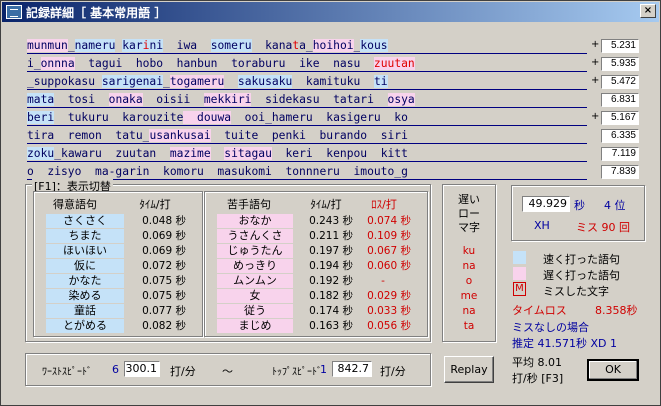 The width and height of the screenshot is (661, 406). What do you see at coordinates (67, 372) in the screenshot?
I see `worst-speed-label: ﾜｰｽﾄｽﾋﾟｰﾄﾞ` at bounding box center [67, 372].